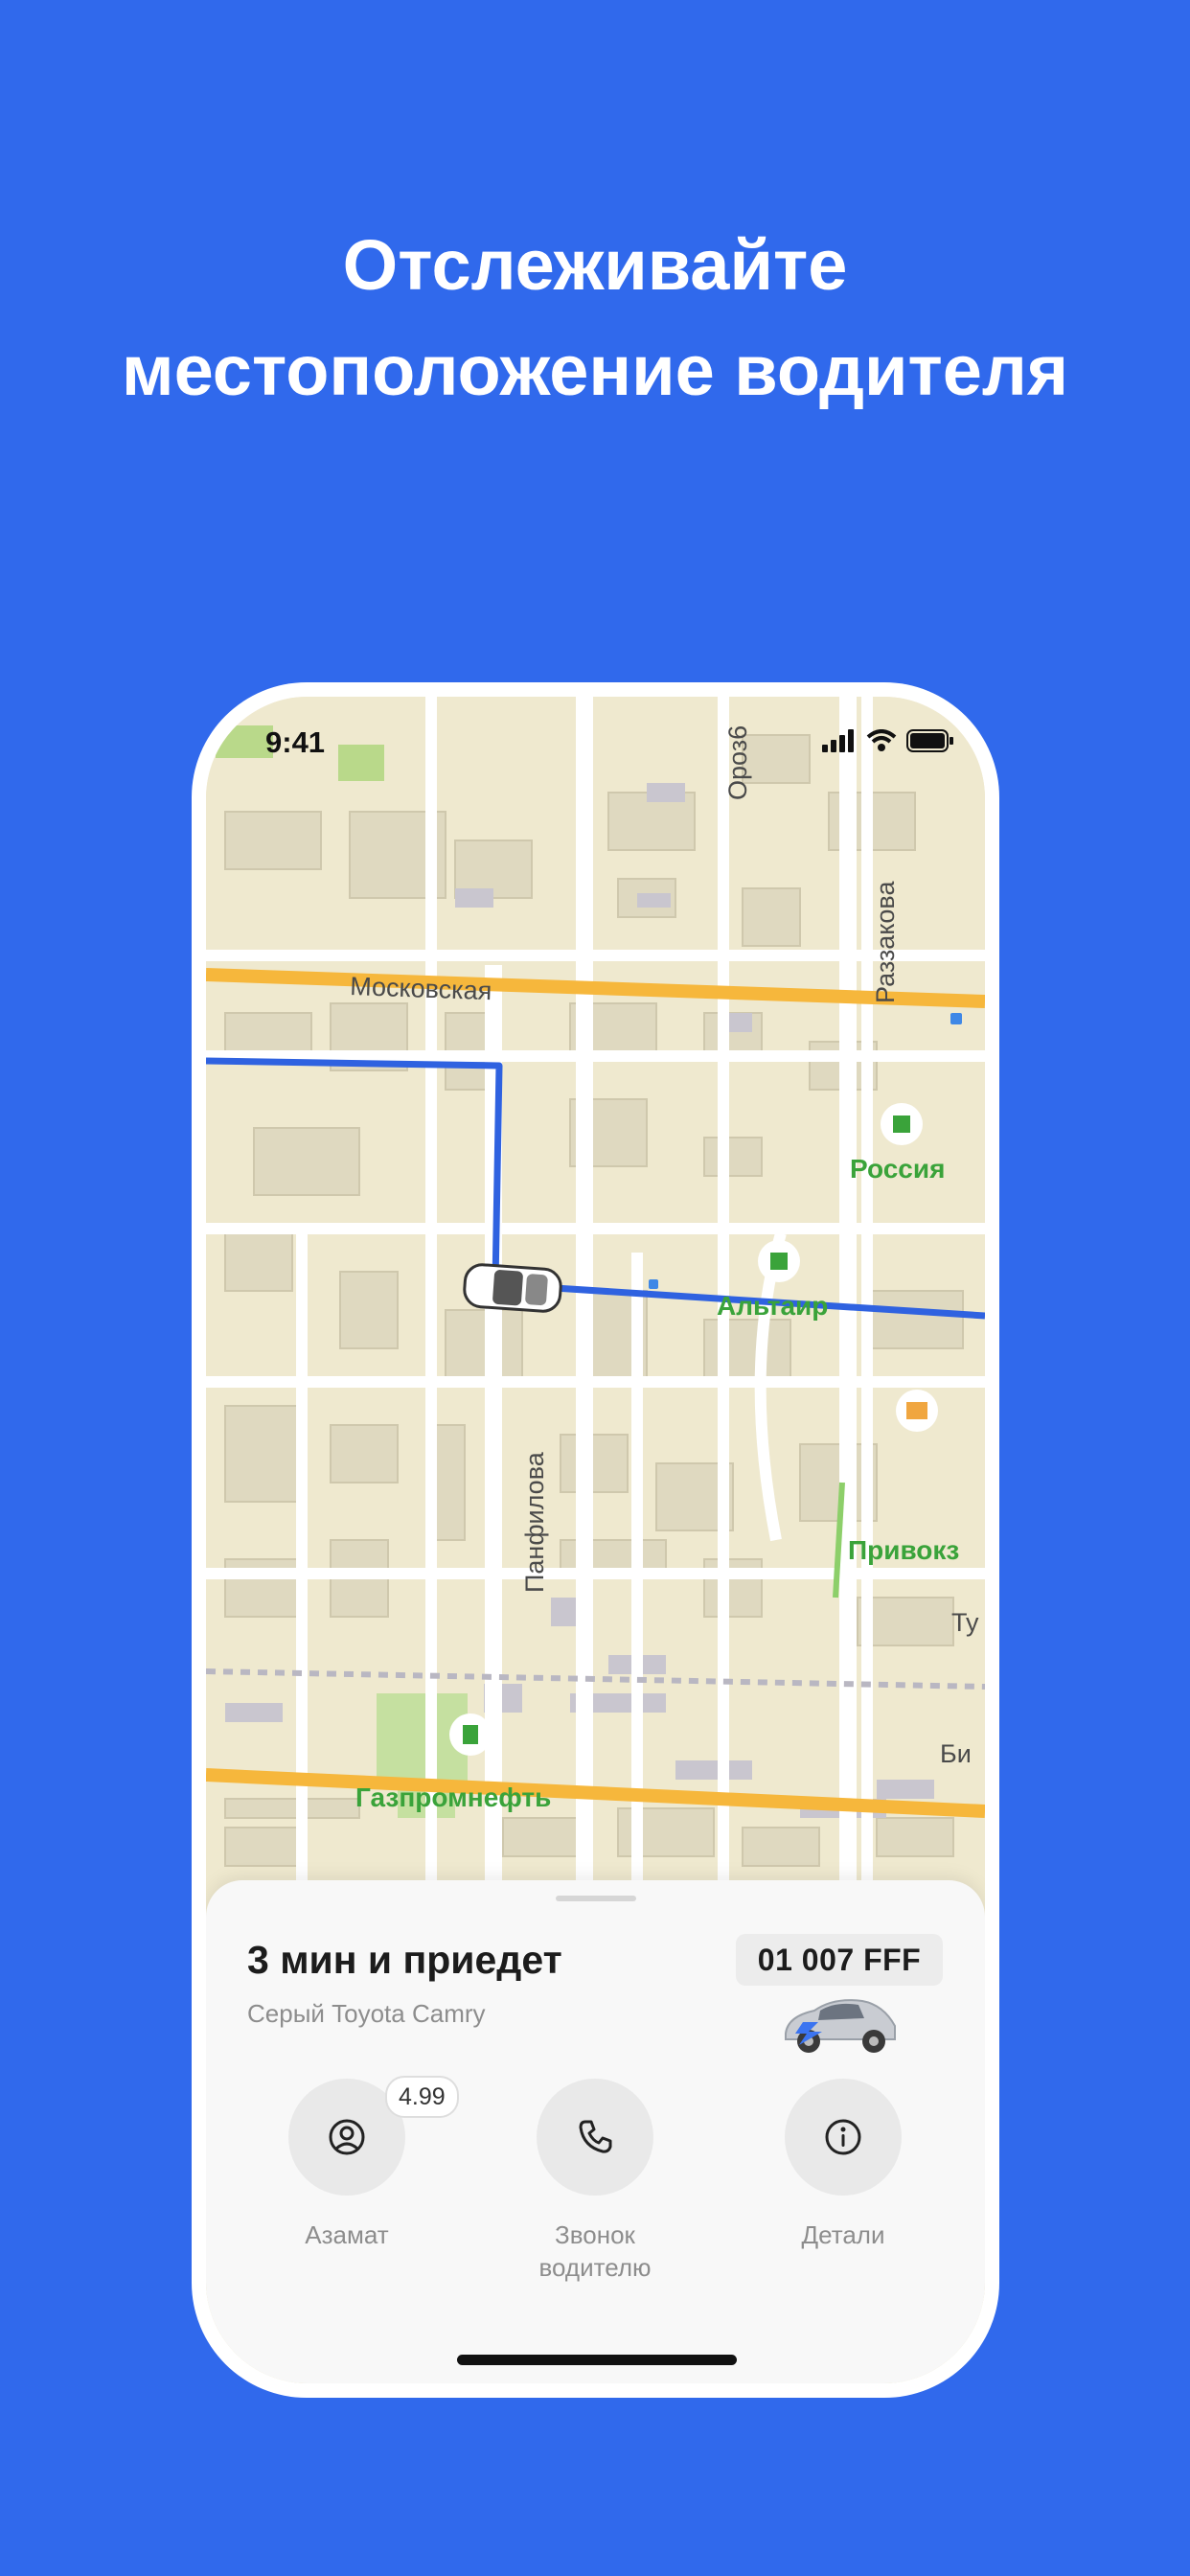  What do you see at coordinates (843, 2234) in the screenshot?
I see `details-label: Детали` at bounding box center [843, 2234].